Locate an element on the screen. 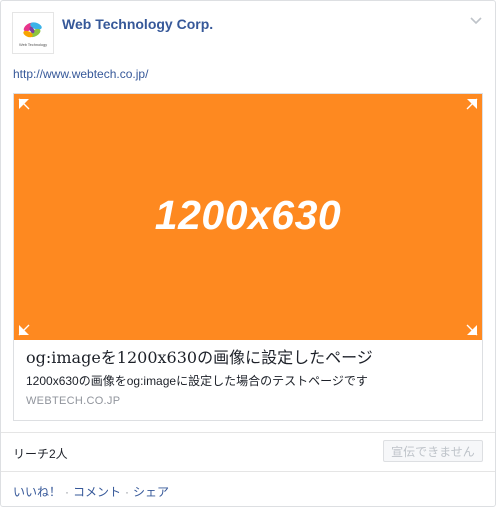 This screenshot has width=496, height=507. logo-text: Web Technology is located at coordinates (33, 44).